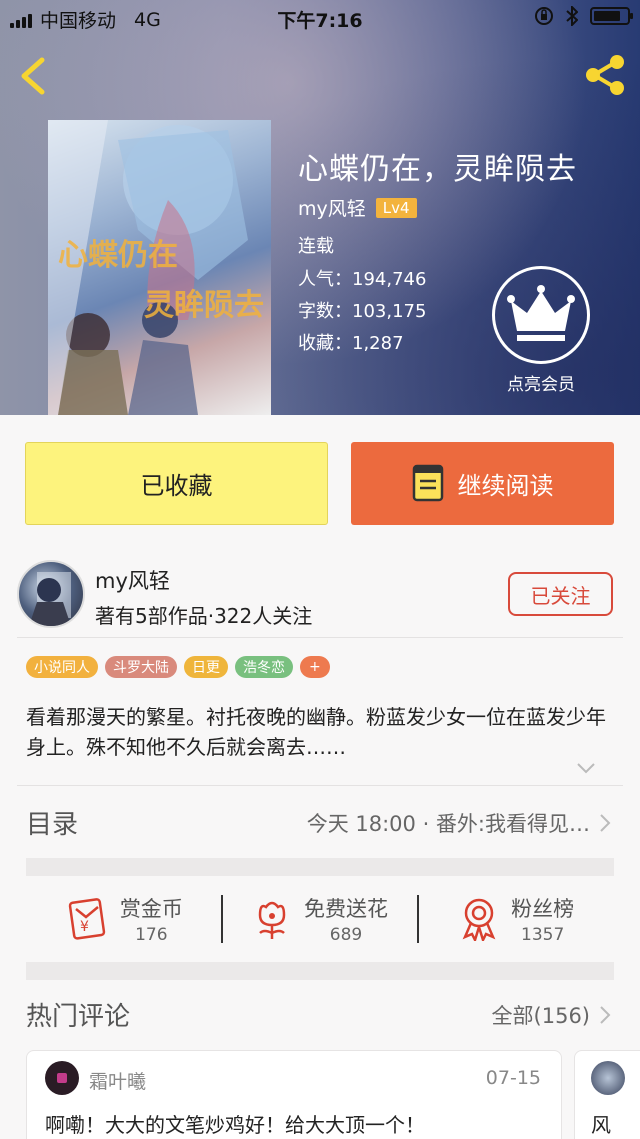 Image resolution: width=640 pixels, height=1139 pixels. I want to click on comment-date: 07-15, so click(513, 1078).